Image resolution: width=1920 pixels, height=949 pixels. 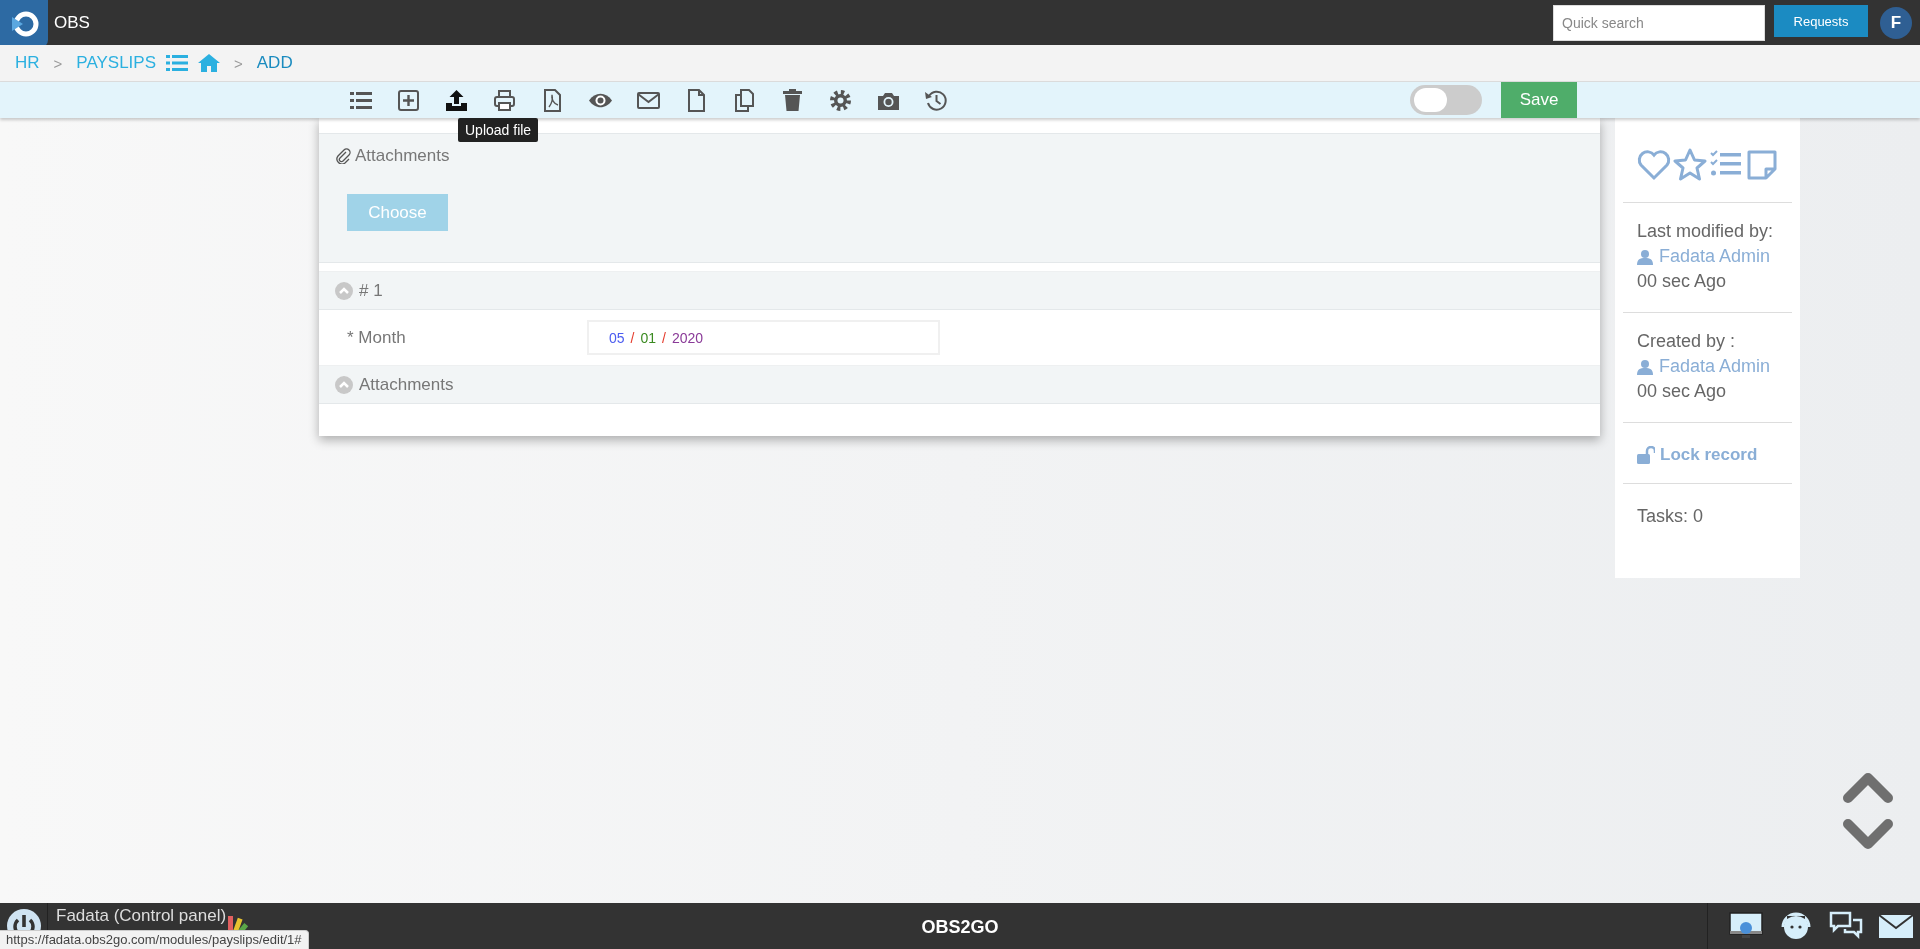 What do you see at coordinates (274, 63) in the screenshot?
I see `breadcrumb-current: ADD` at bounding box center [274, 63].